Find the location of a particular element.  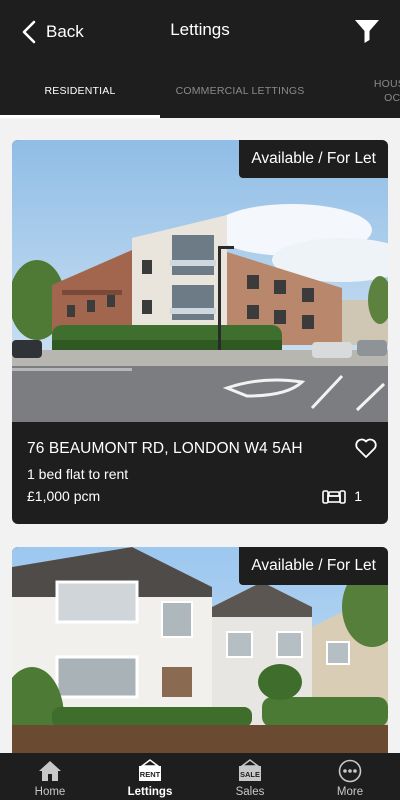

tab-residential-label: RESIDENTIAL is located at coordinates (80, 91).